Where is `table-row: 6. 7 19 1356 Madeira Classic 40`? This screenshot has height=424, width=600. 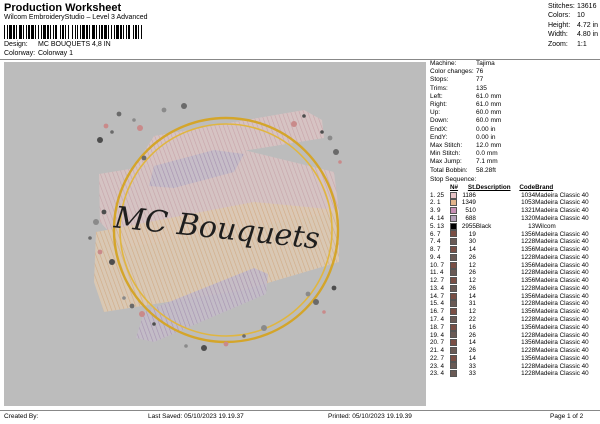
table-row: 6. 7 19 1356 Madeira Classic 40 is located at coordinates (509, 234).